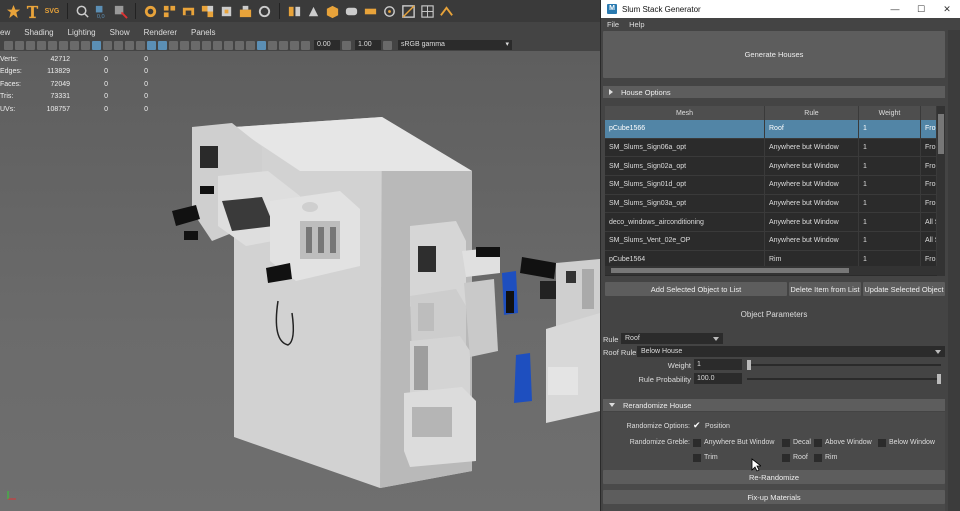 The height and width of the screenshot is (511, 960). Describe the element at coordinates (389, 11) in the screenshot. I see `target-weld-icon` at that location.